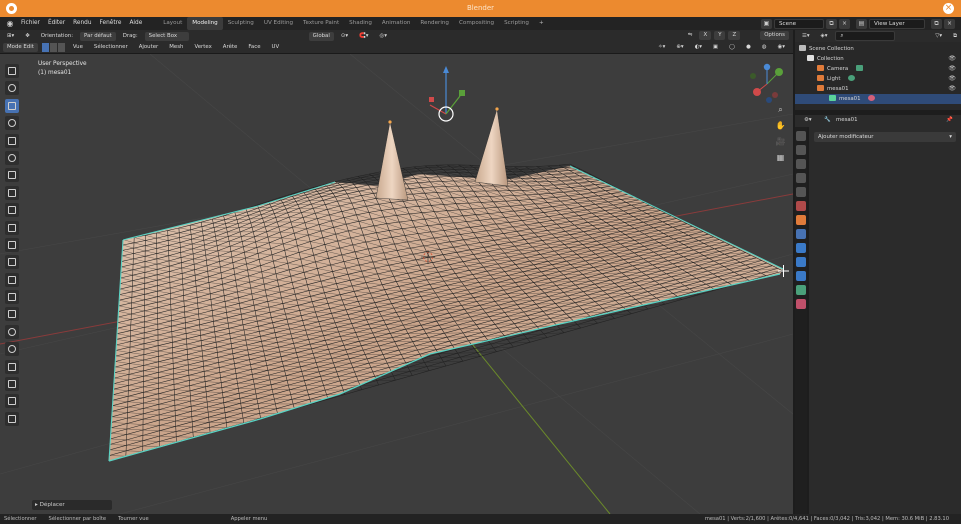 Image resolution: width=961 pixels, height=524 pixels. What do you see at coordinates (936, 23) in the screenshot?
I see `new-view-layer-icon: ⧉` at bounding box center [936, 23].